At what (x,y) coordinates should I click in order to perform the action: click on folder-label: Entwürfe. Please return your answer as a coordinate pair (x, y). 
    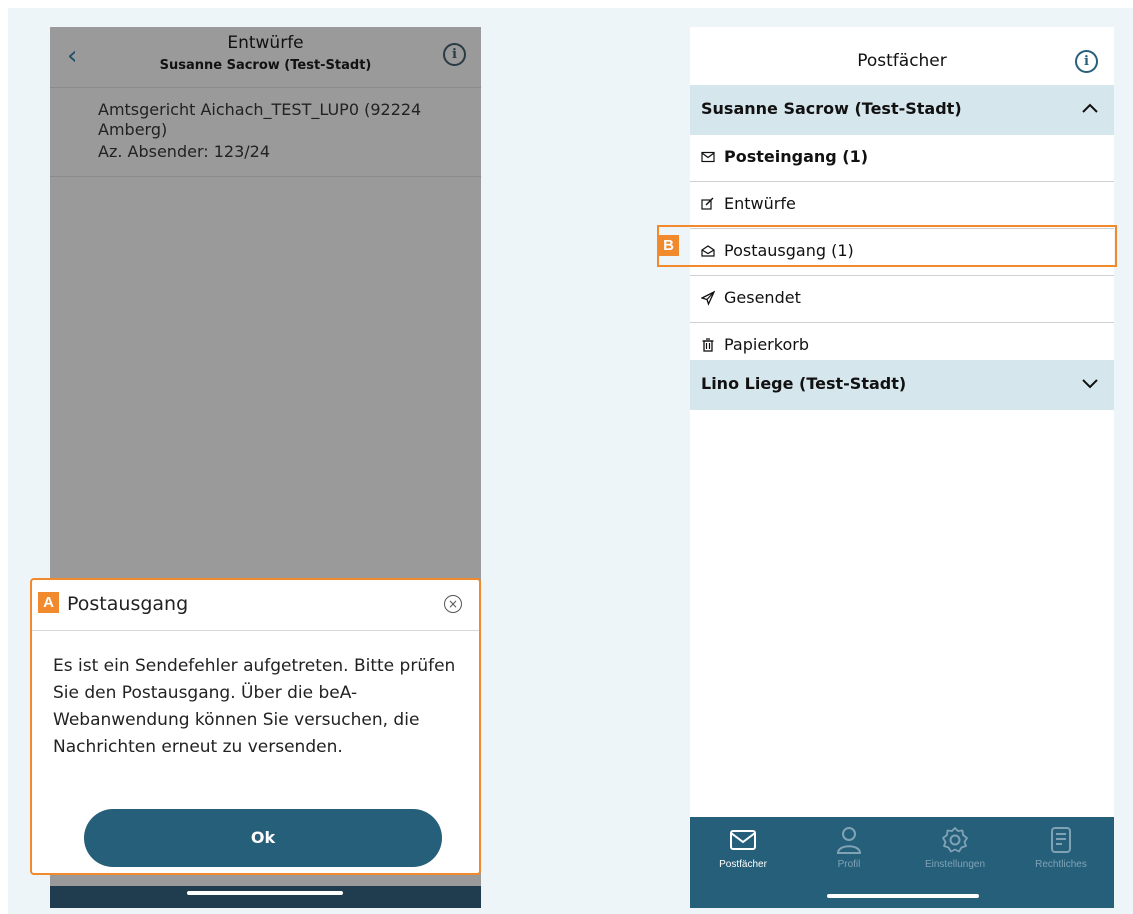
    Looking at the image, I should click on (760, 203).